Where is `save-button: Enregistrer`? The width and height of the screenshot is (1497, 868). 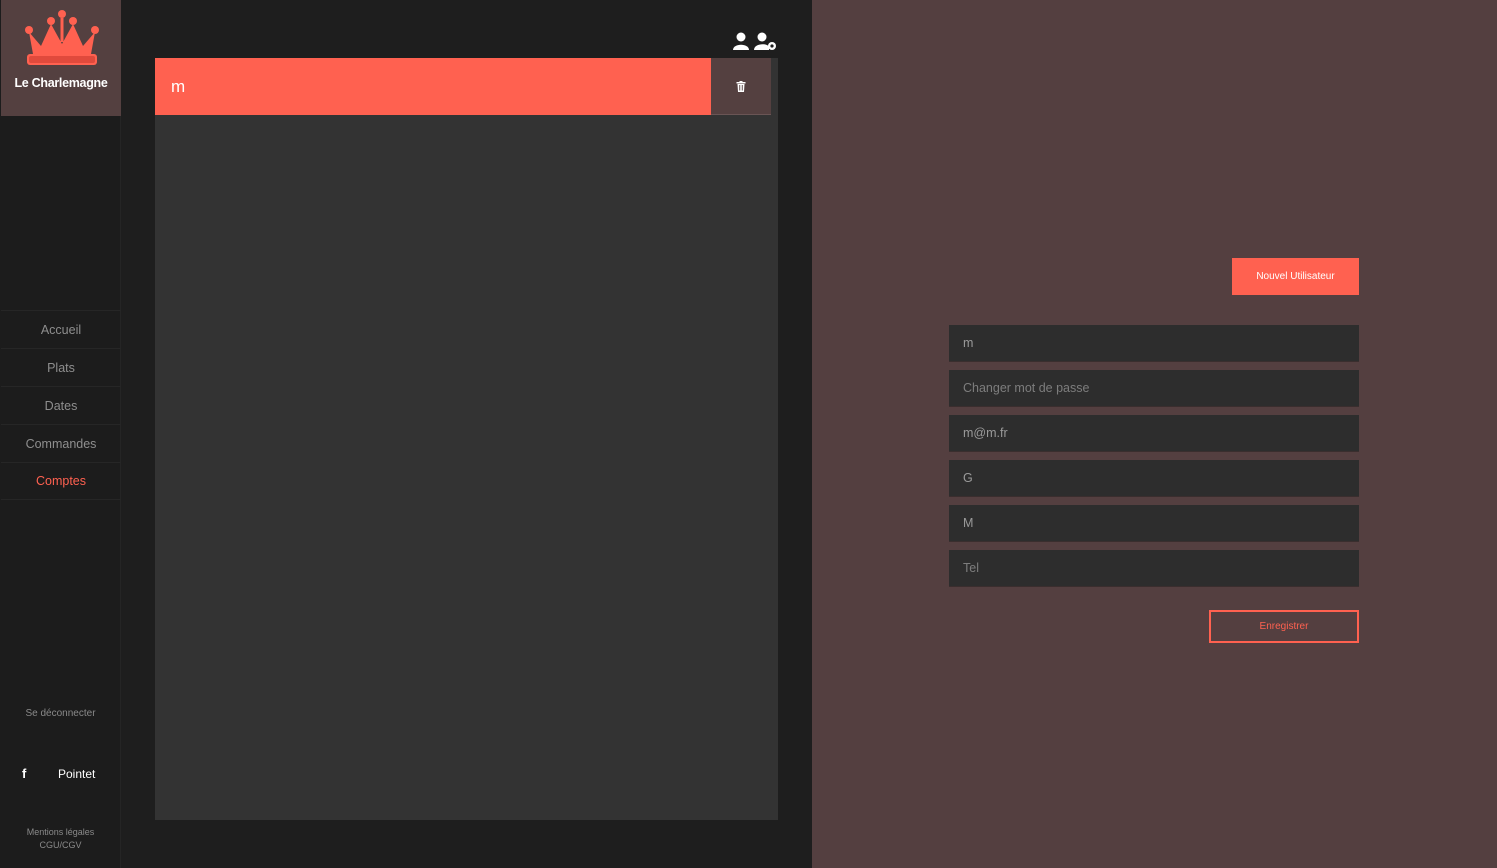
save-button: Enregistrer is located at coordinates (1284, 626).